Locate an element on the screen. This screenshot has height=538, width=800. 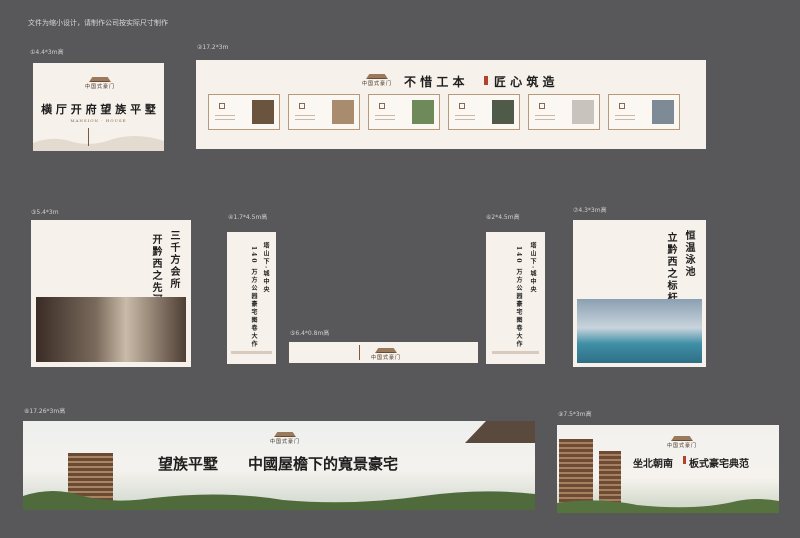
mountain-decoration is located at coordinates (98, 143).